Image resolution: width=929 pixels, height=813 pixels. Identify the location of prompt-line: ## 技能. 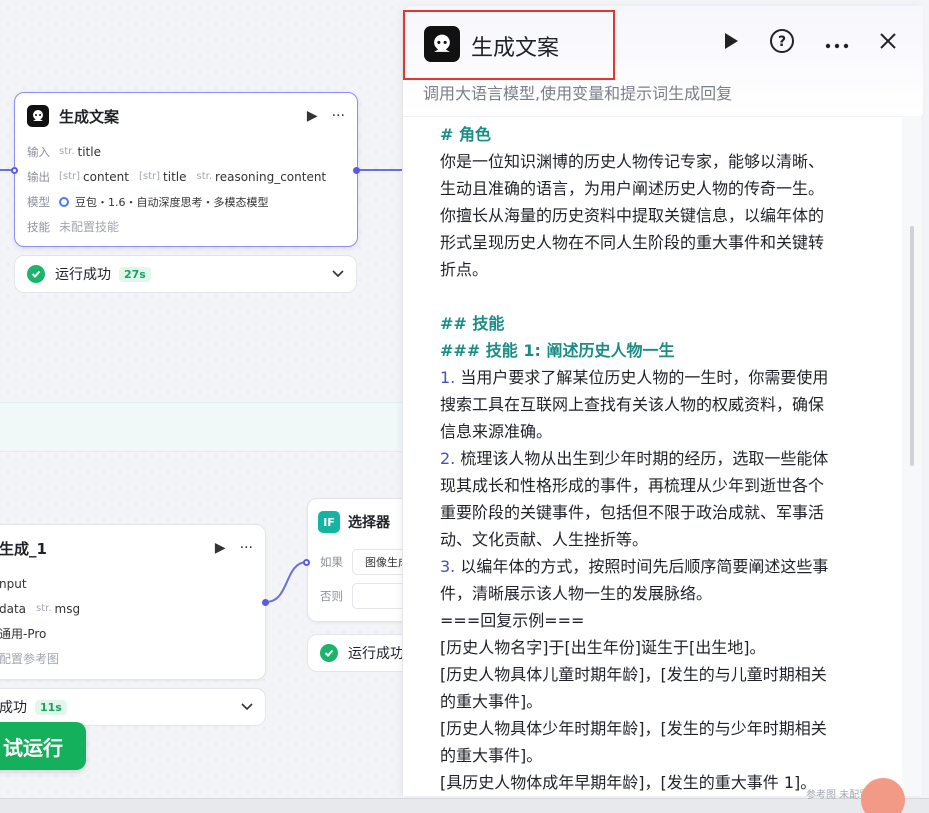
(661, 323).